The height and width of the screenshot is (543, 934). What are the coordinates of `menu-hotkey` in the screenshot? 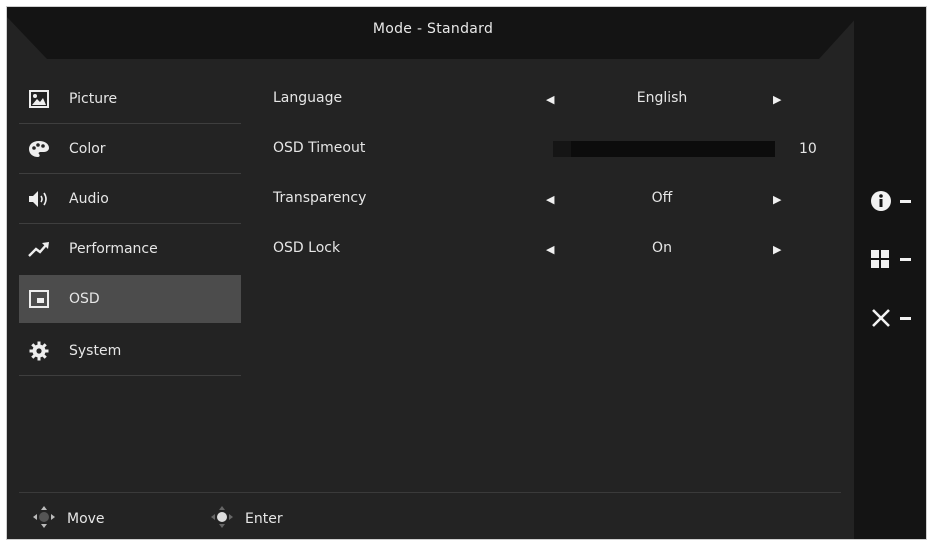 It's located at (892, 259).